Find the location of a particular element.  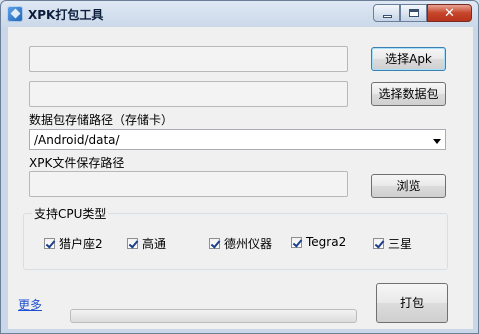

minimize-button is located at coordinates (386, 13).